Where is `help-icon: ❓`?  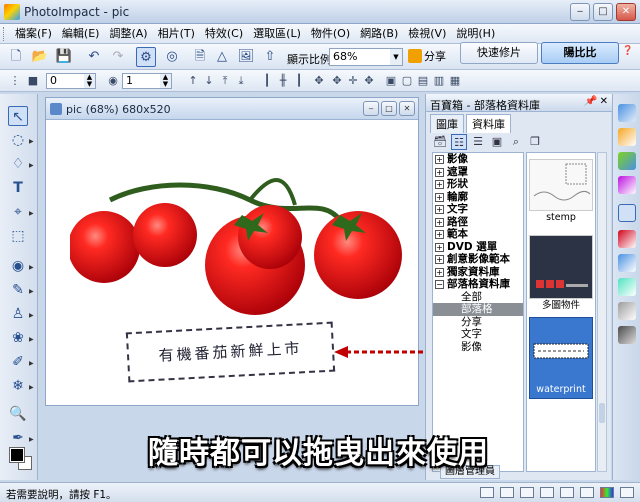 help-icon: ❓ is located at coordinates (629, 54).